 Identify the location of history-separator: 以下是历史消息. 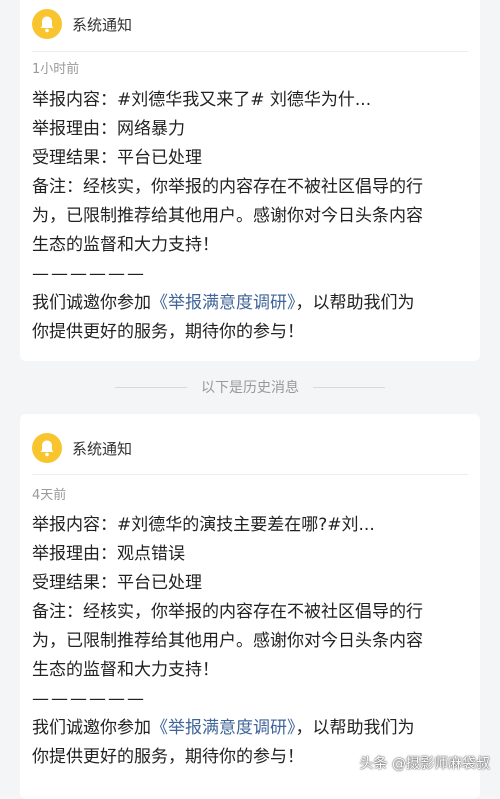
(250, 387).